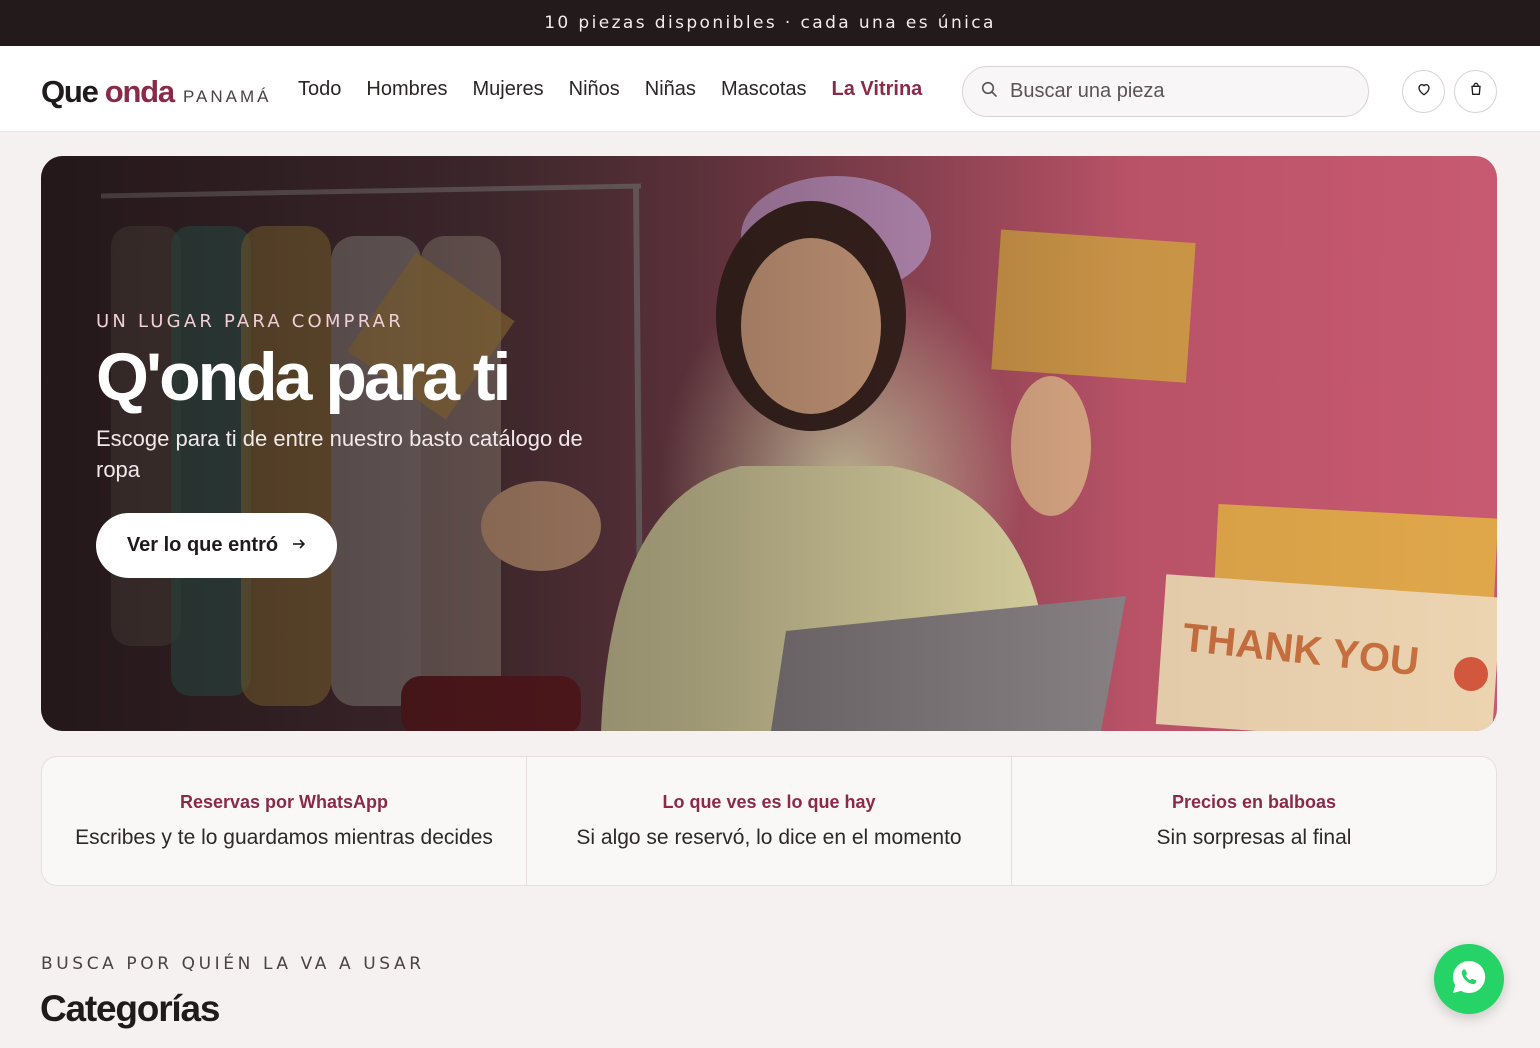 The height and width of the screenshot is (1048, 1540). What do you see at coordinates (764, 89) in the screenshot?
I see `nav-mascotas: Mascotas` at bounding box center [764, 89].